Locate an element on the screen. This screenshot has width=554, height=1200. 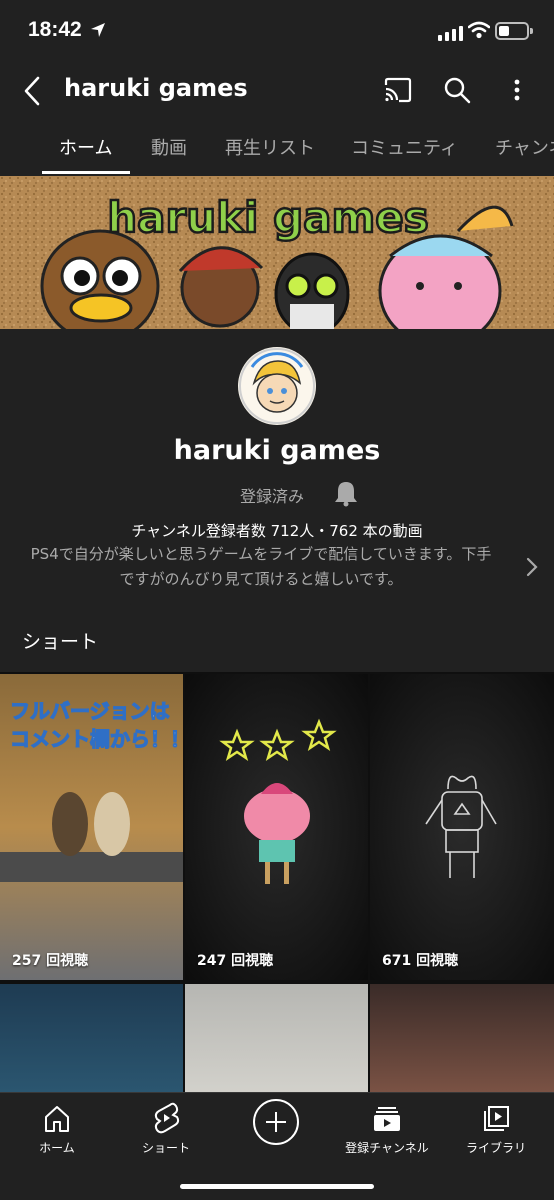
nav-home: ホーム is located at coordinates (57, 1128).